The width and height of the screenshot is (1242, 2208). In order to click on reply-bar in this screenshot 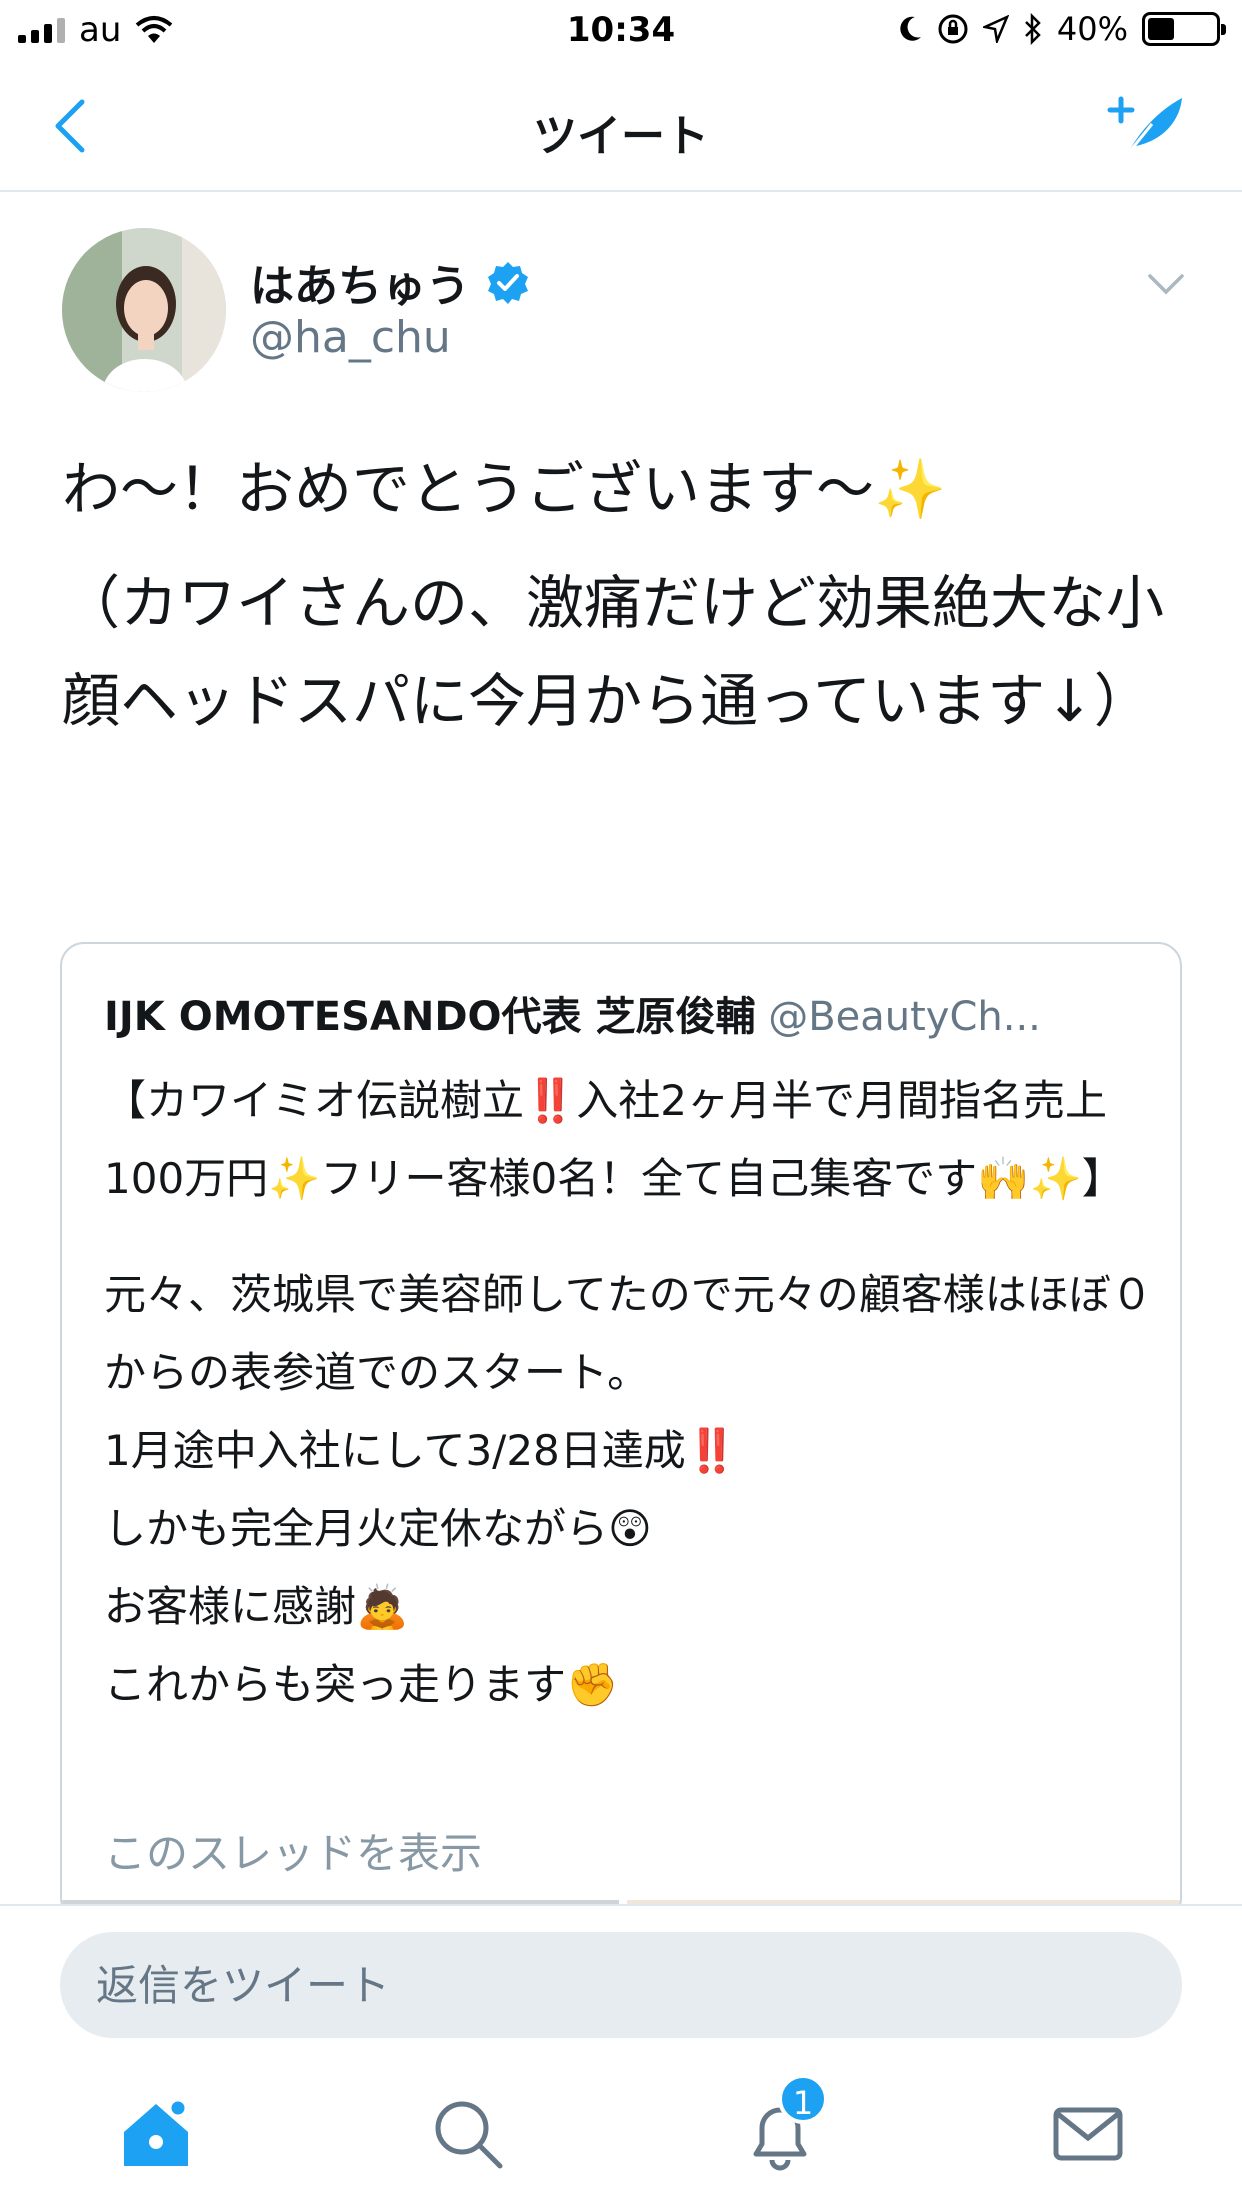, I will do `click(621, 1979)`.